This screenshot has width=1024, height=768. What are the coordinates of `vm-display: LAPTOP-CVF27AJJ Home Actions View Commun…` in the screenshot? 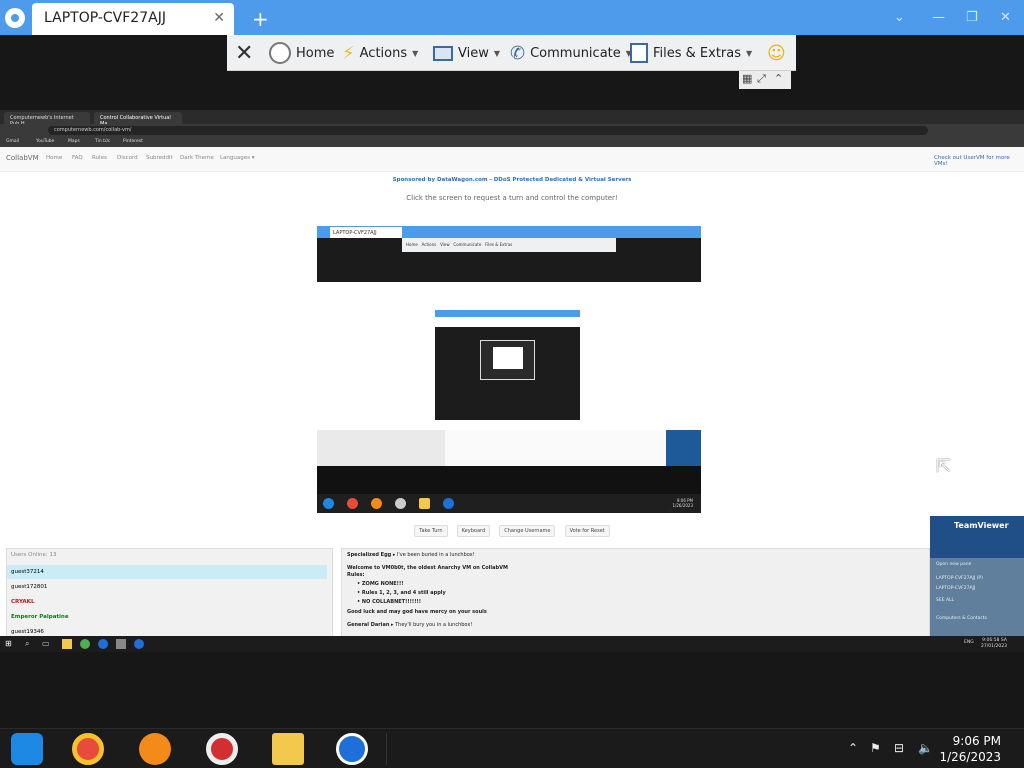 It's located at (509, 369).